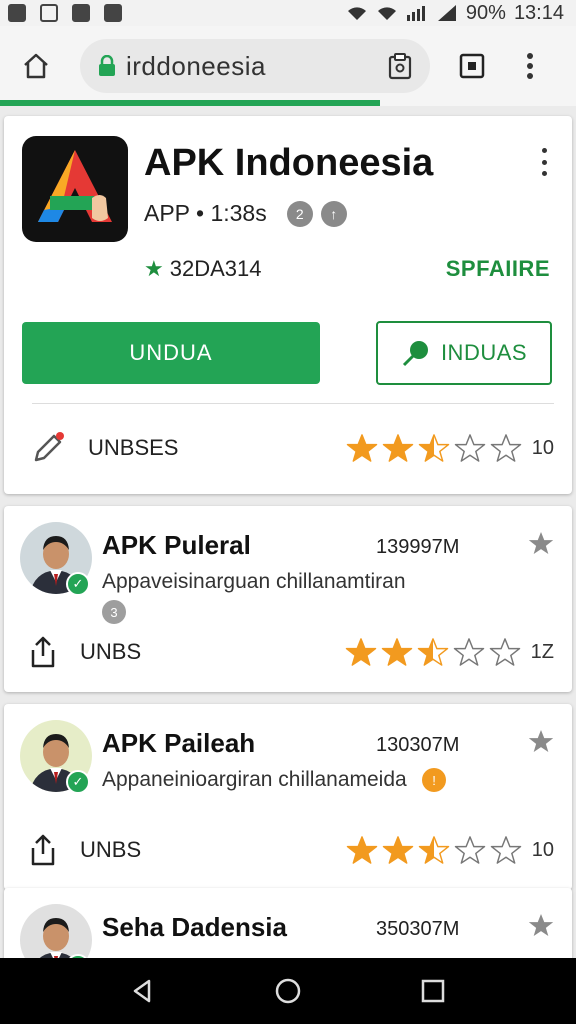  What do you see at coordinates (484, 352) in the screenshot?
I see `secondary-install-label: INDUAS` at bounding box center [484, 352].